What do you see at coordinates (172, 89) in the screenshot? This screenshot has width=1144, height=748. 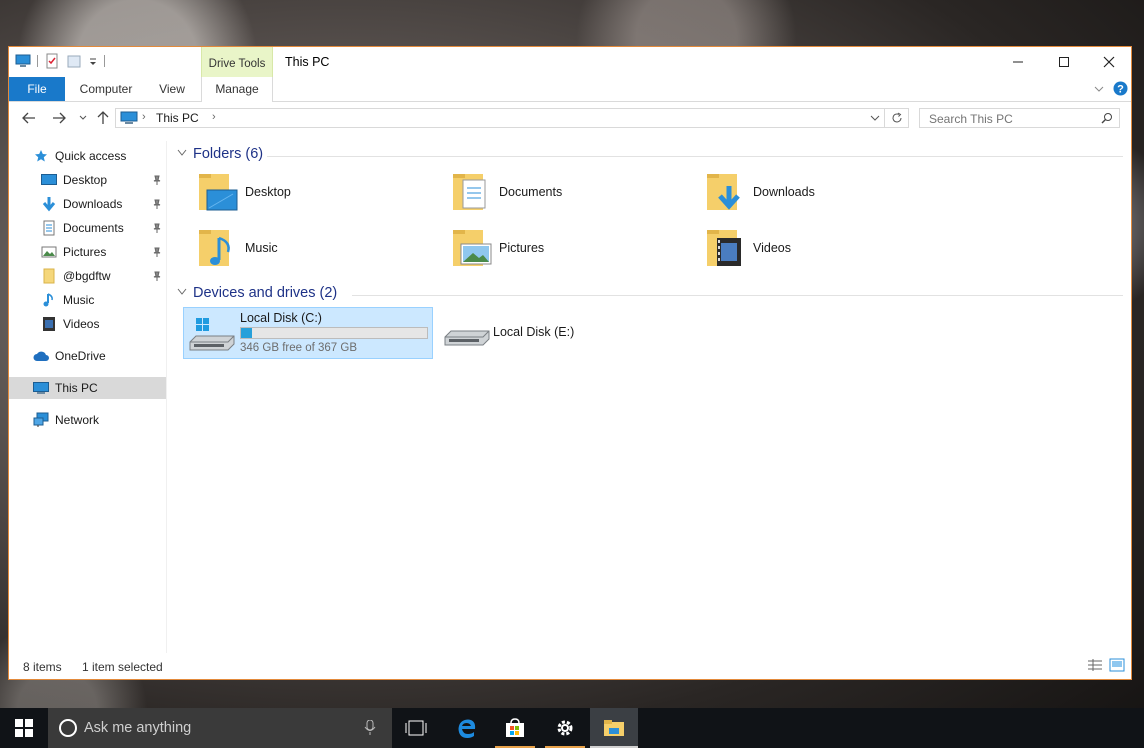 I see `tab-view: View` at bounding box center [172, 89].